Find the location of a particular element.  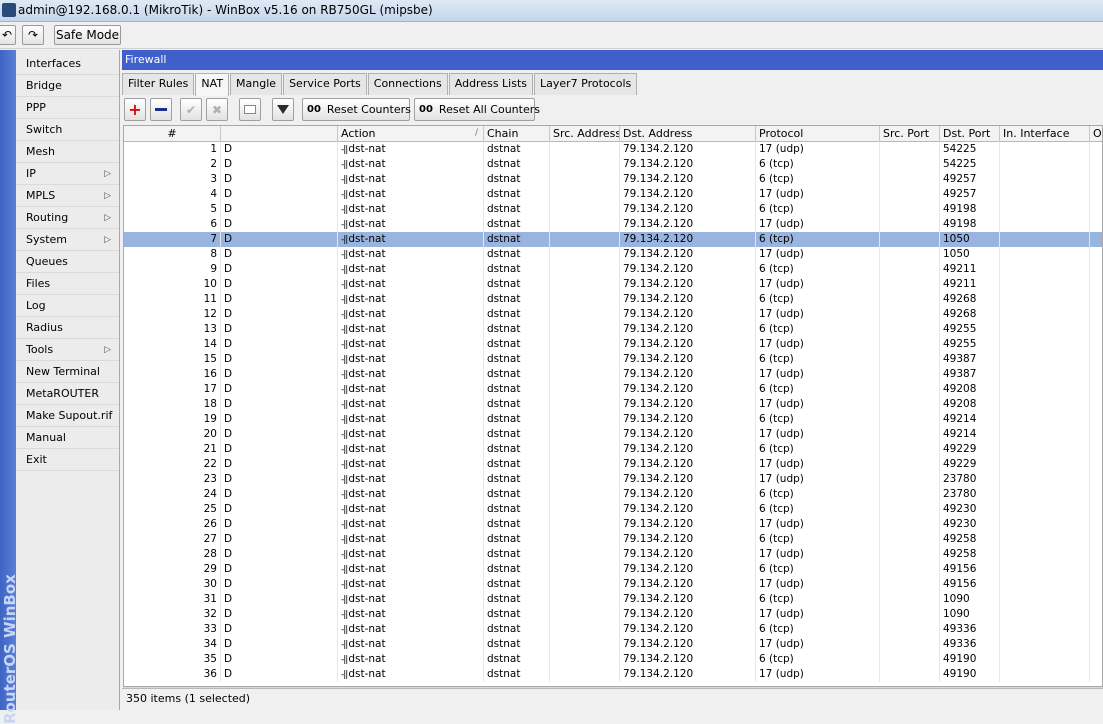

add-button: + is located at coordinates (135, 109).